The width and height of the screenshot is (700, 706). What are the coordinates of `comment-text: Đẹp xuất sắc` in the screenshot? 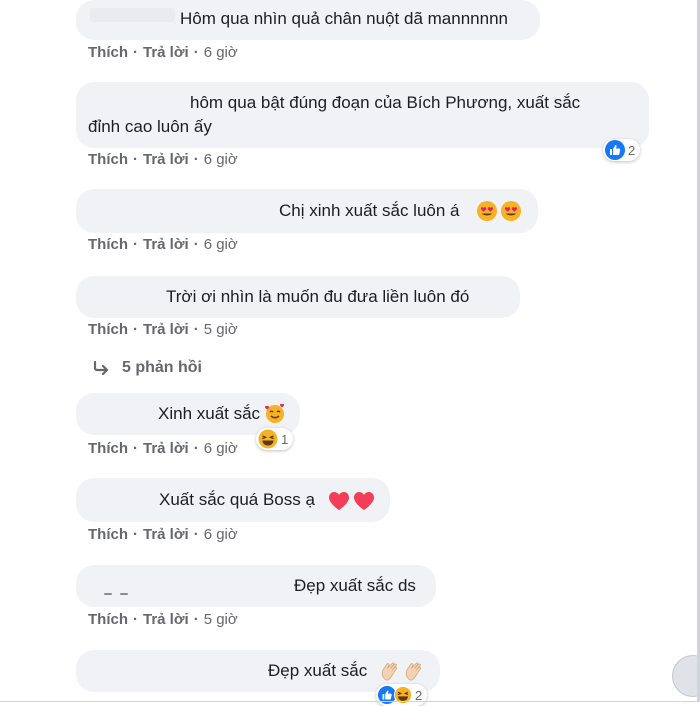 It's located at (318, 670).